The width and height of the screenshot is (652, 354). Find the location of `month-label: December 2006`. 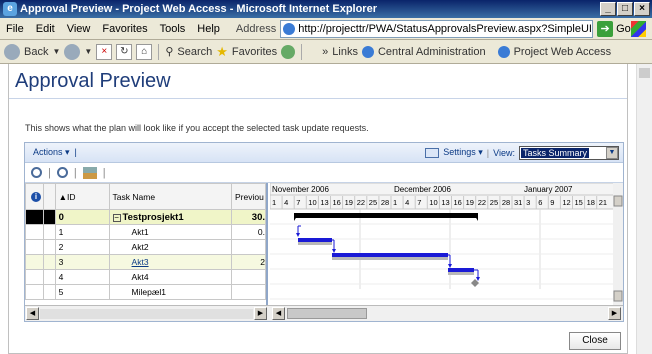

month-label: December 2006 is located at coordinates (422, 189).